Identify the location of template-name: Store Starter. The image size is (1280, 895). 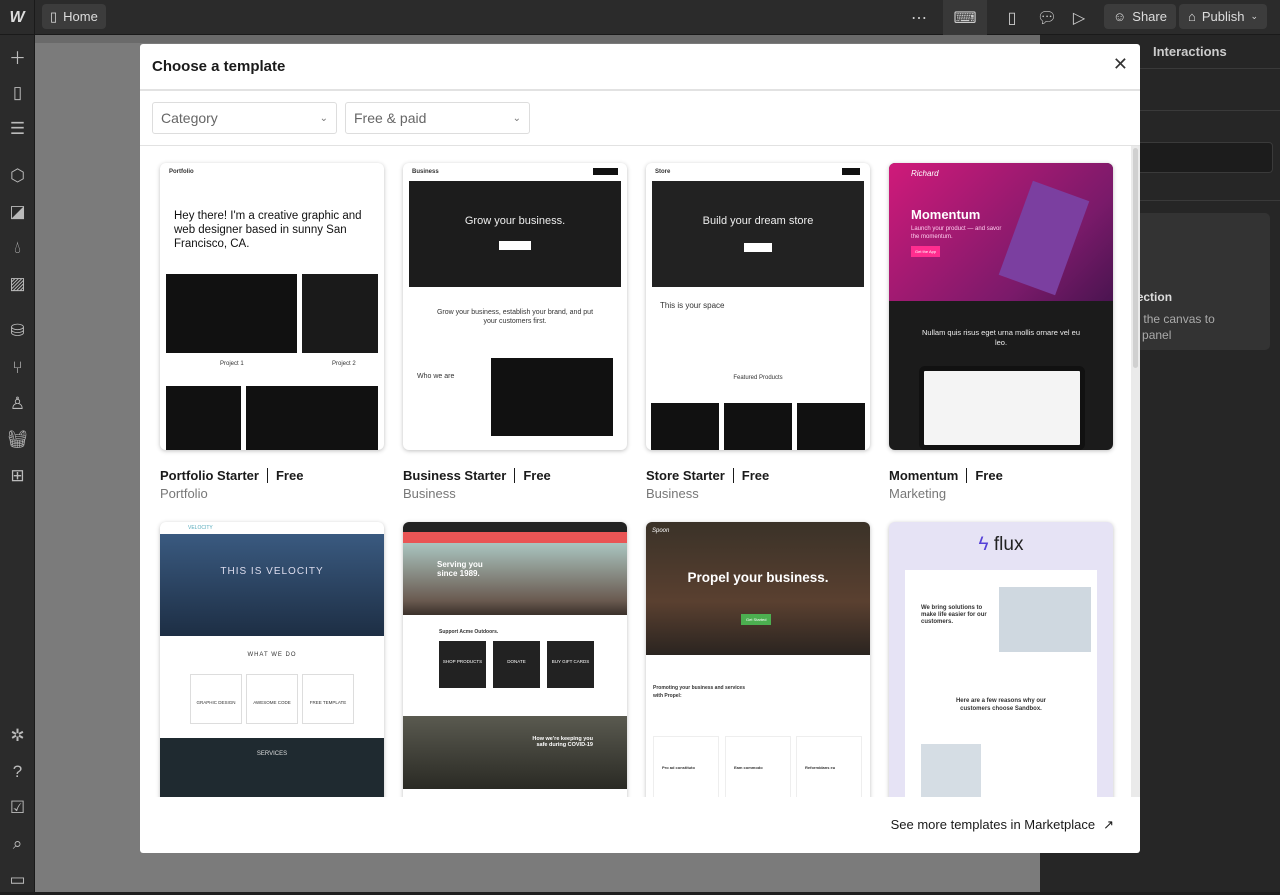
(685, 475).